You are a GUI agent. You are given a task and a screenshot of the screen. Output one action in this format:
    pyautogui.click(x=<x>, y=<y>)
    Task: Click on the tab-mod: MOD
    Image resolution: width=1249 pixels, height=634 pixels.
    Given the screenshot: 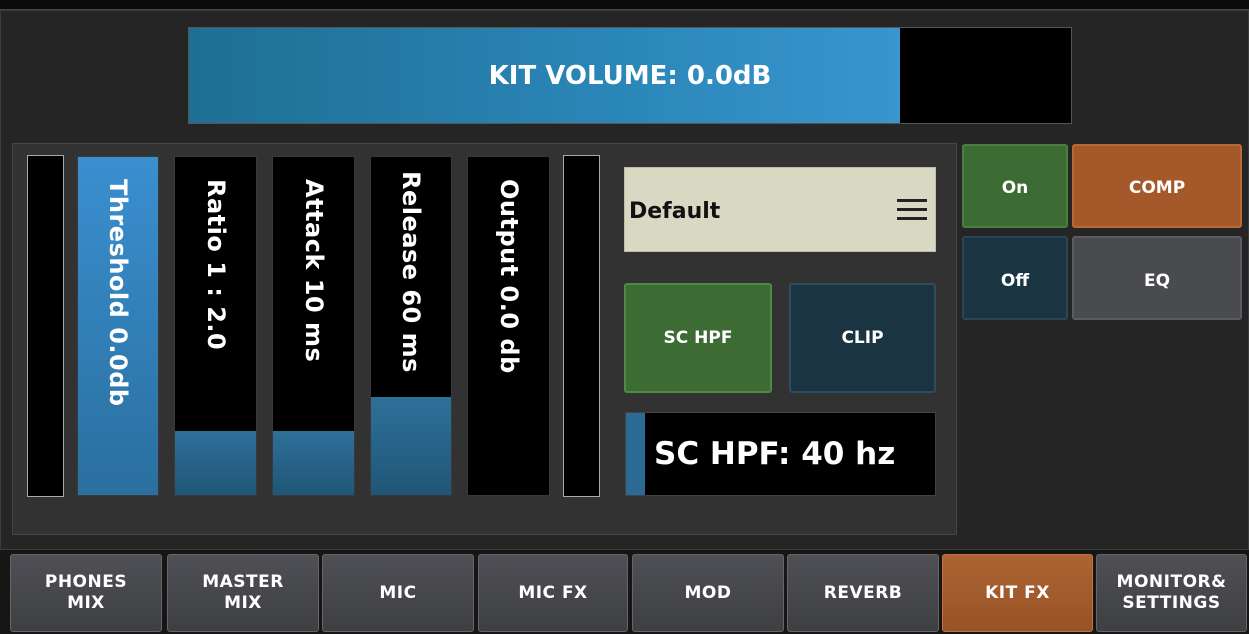 What is the action you would take?
    pyautogui.click(x=708, y=593)
    